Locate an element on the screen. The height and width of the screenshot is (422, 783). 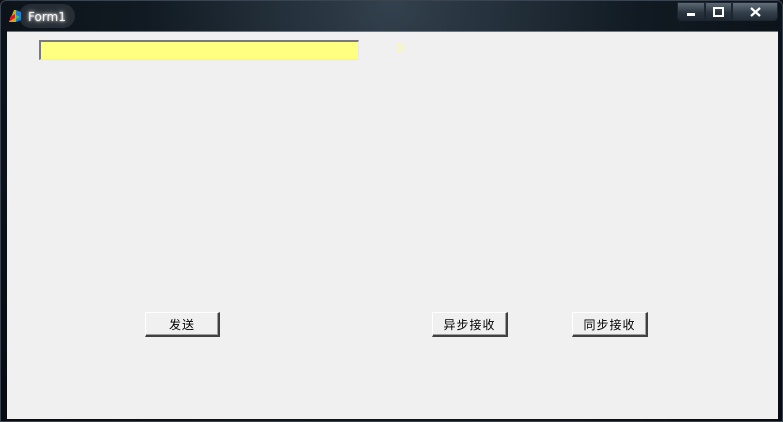
maximize-button is located at coordinates (718, 11).